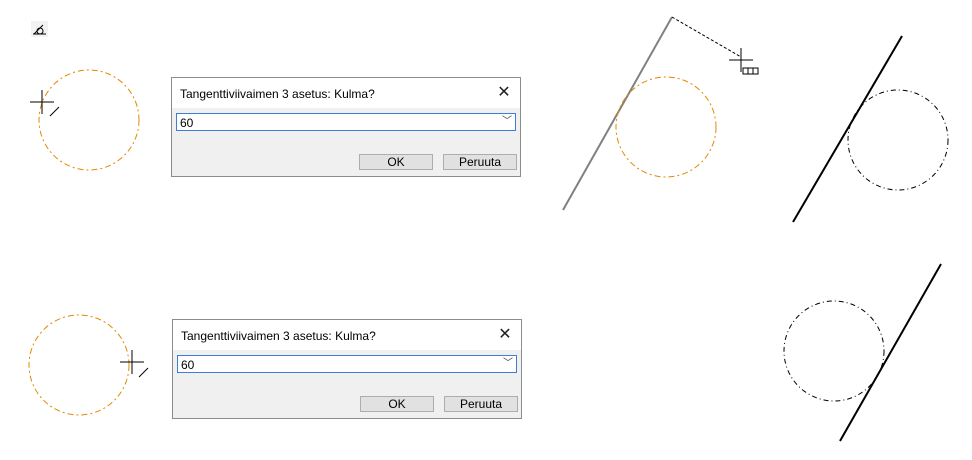  What do you see at coordinates (706, 37) in the screenshot?
I see `rubber-band-line` at bounding box center [706, 37].